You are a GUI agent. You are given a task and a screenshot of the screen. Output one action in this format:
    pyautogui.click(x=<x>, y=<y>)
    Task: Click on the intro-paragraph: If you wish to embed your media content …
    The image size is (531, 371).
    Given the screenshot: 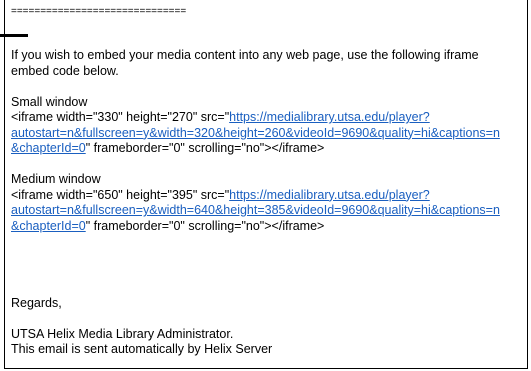 What is the action you would take?
    pyautogui.click(x=268, y=63)
    